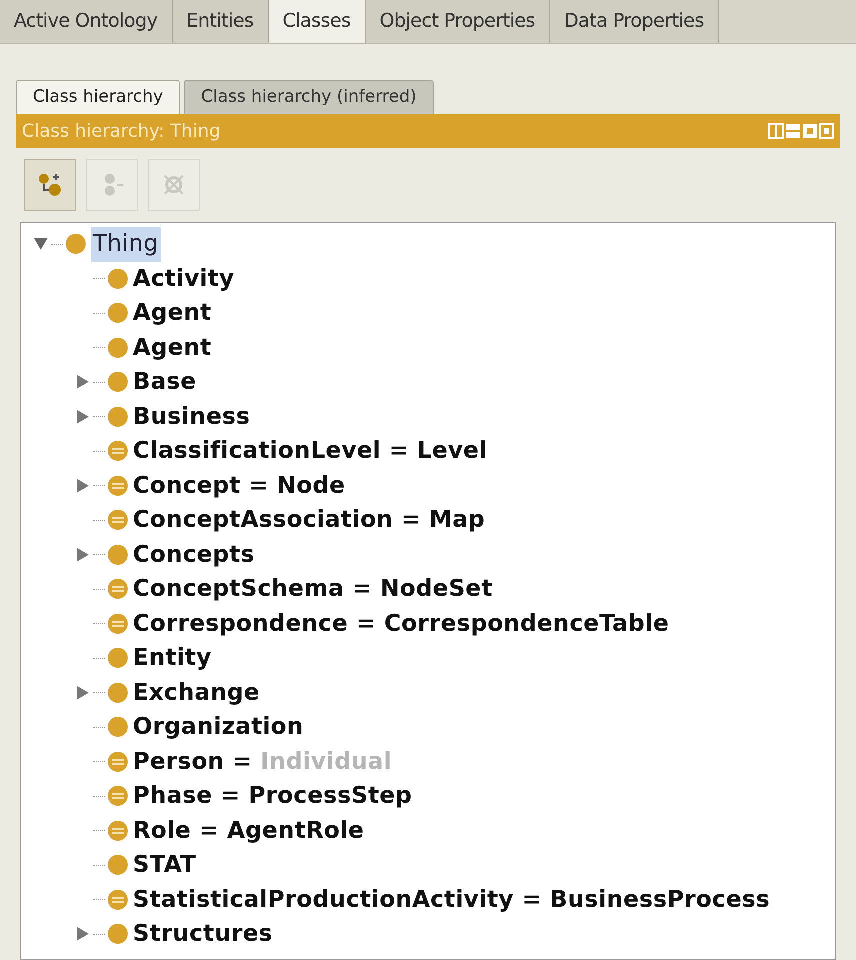  What do you see at coordinates (203, 934) in the screenshot?
I see `class-name: Structures` at bounding box center [203, 934].